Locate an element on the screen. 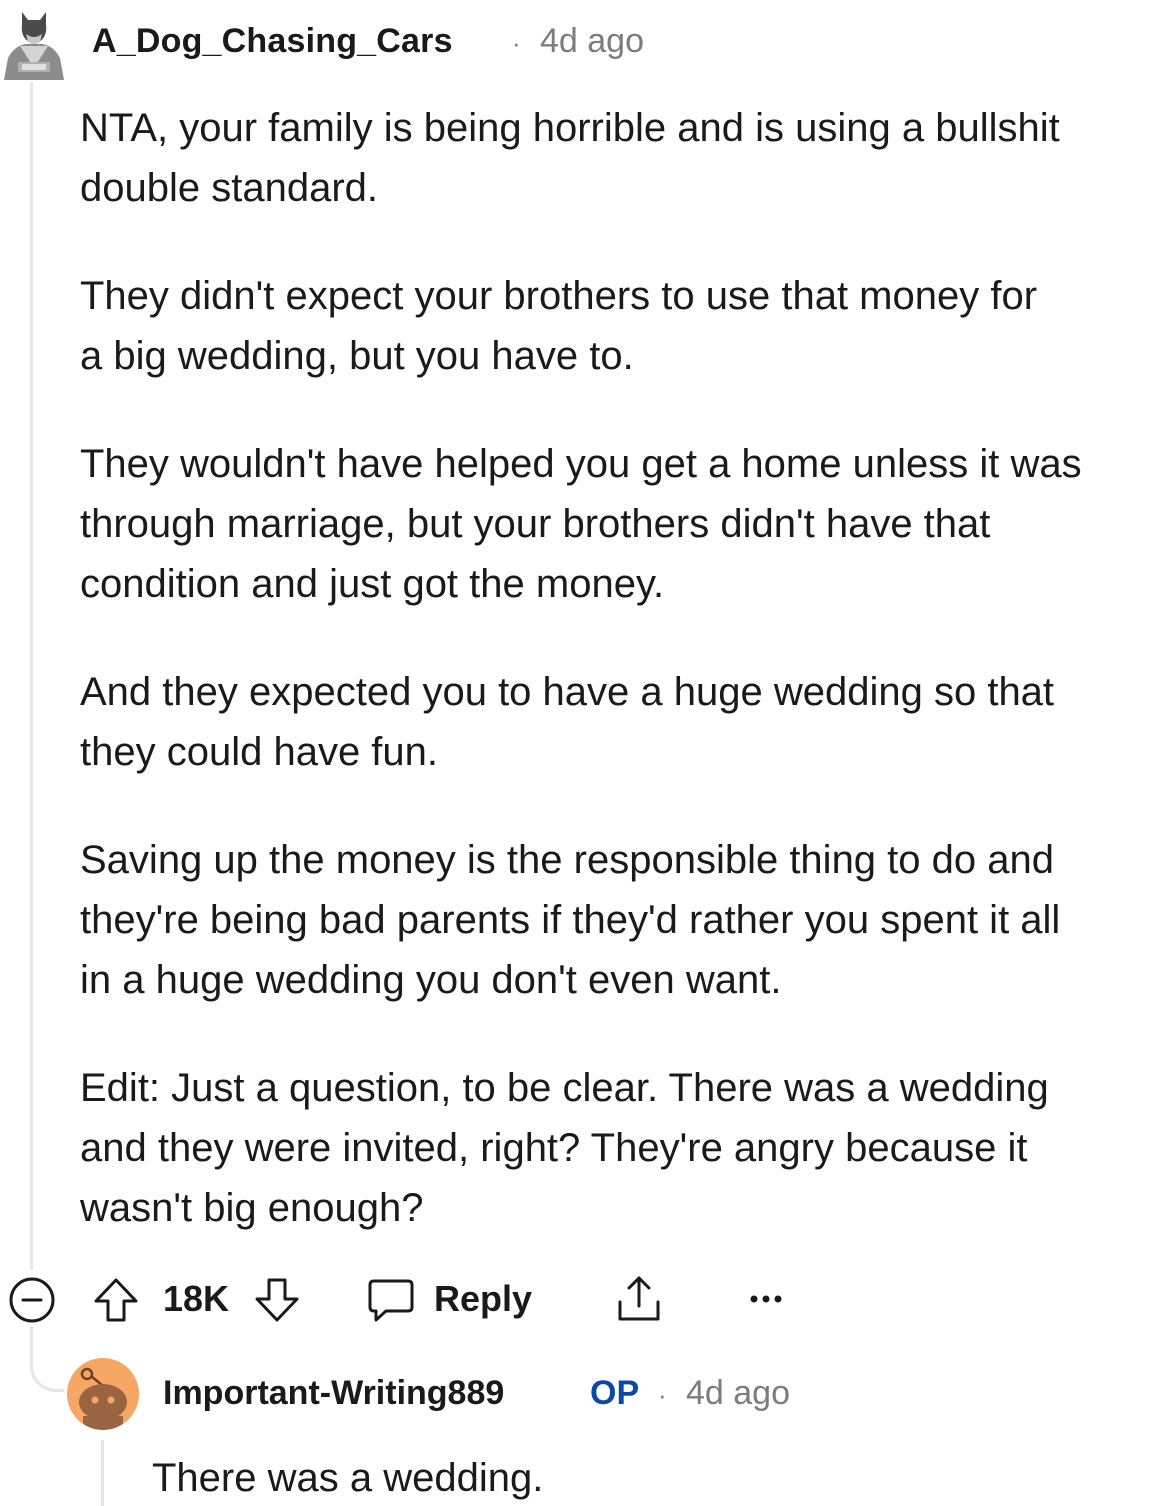 This screenshot has height=1506, width=1170. comment-author: A_Dog_Chasing_Cars is located at coordinates (272, 41).